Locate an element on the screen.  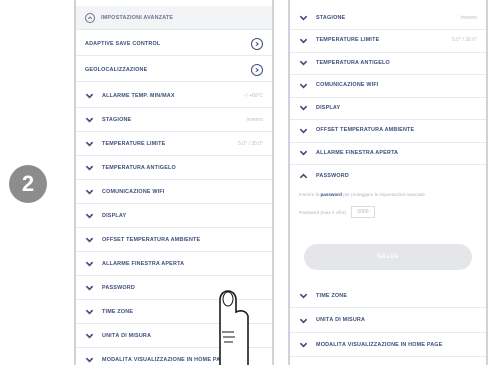
password-label: PASSWORD is located at coordinates (332, 176).